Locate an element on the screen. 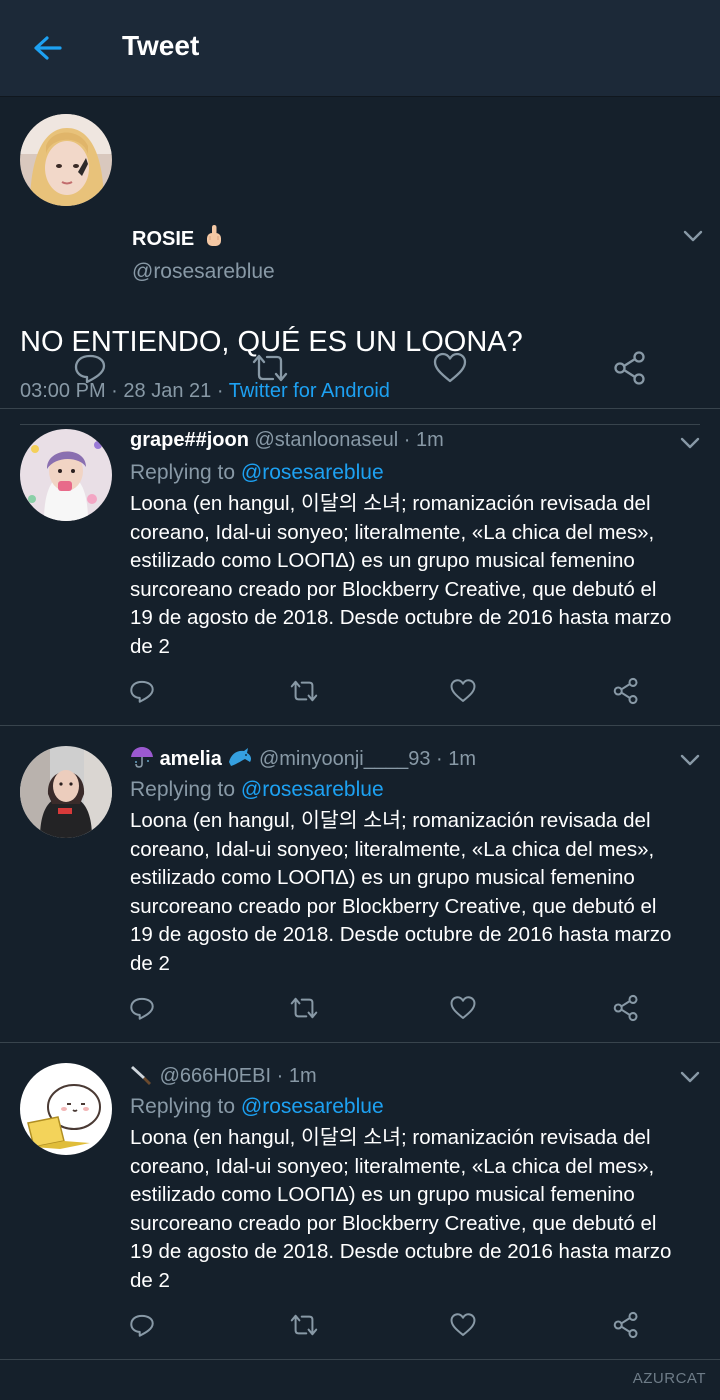  knife-emoji is located at coordinates (142, 1077).